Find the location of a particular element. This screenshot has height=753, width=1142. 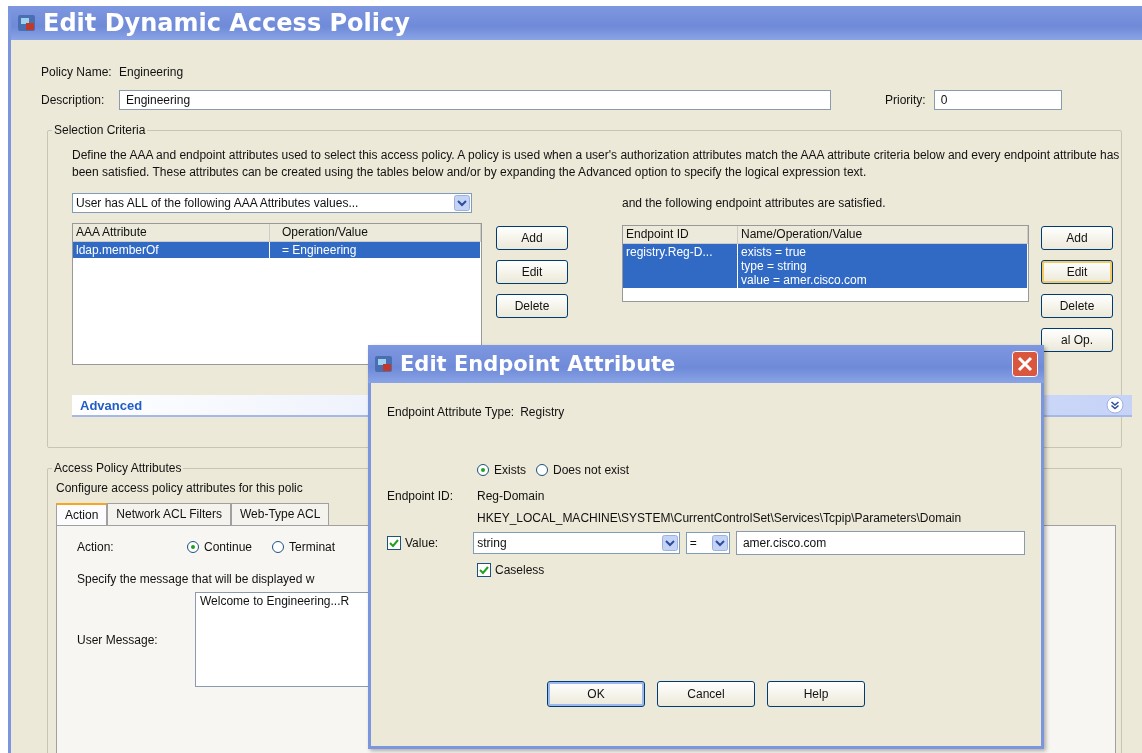

user-message-label: User Message: is located at coordinates (118, 639).